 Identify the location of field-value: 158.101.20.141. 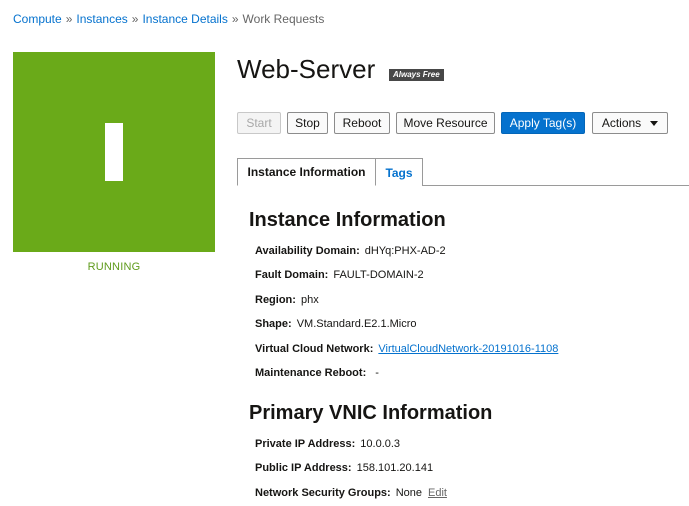
(395, 468).